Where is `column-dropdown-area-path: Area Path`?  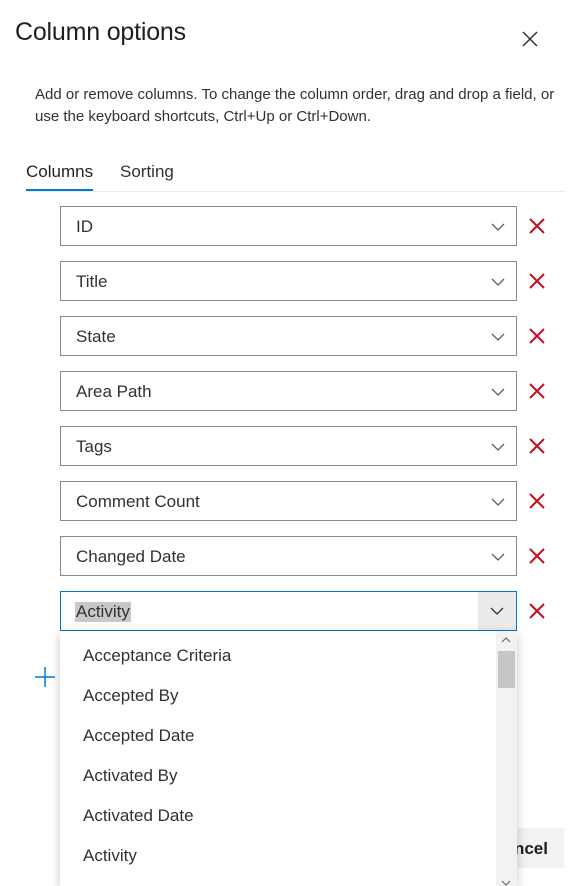 column-dropdown-area-path: Area Path is located at coordinates (288, 391).